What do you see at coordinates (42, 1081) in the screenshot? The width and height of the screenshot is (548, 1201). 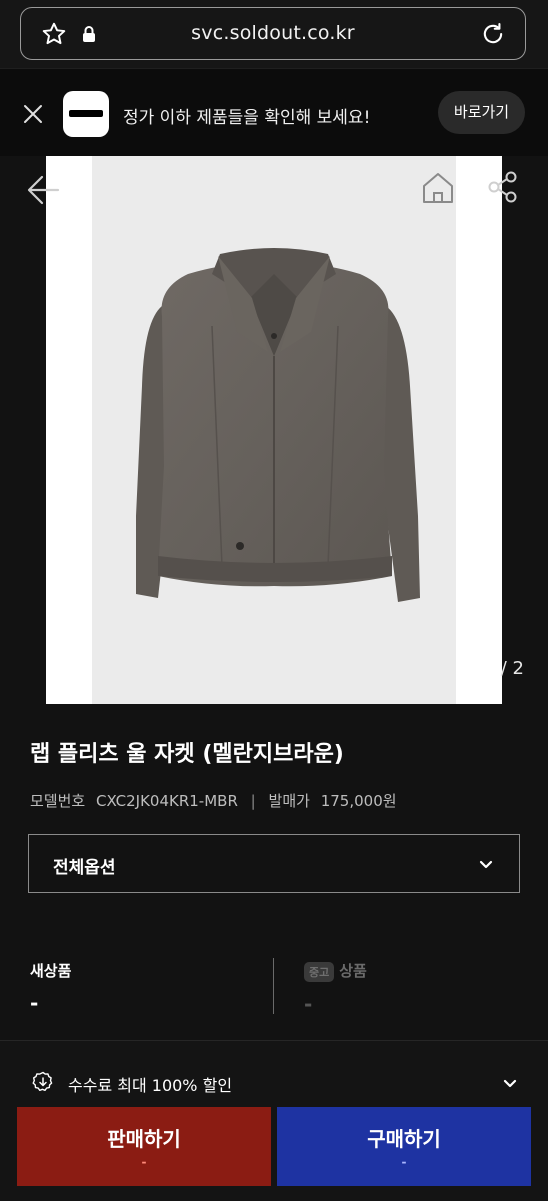 I see `discount-badge-icon` at bounding box center [42, 1081].